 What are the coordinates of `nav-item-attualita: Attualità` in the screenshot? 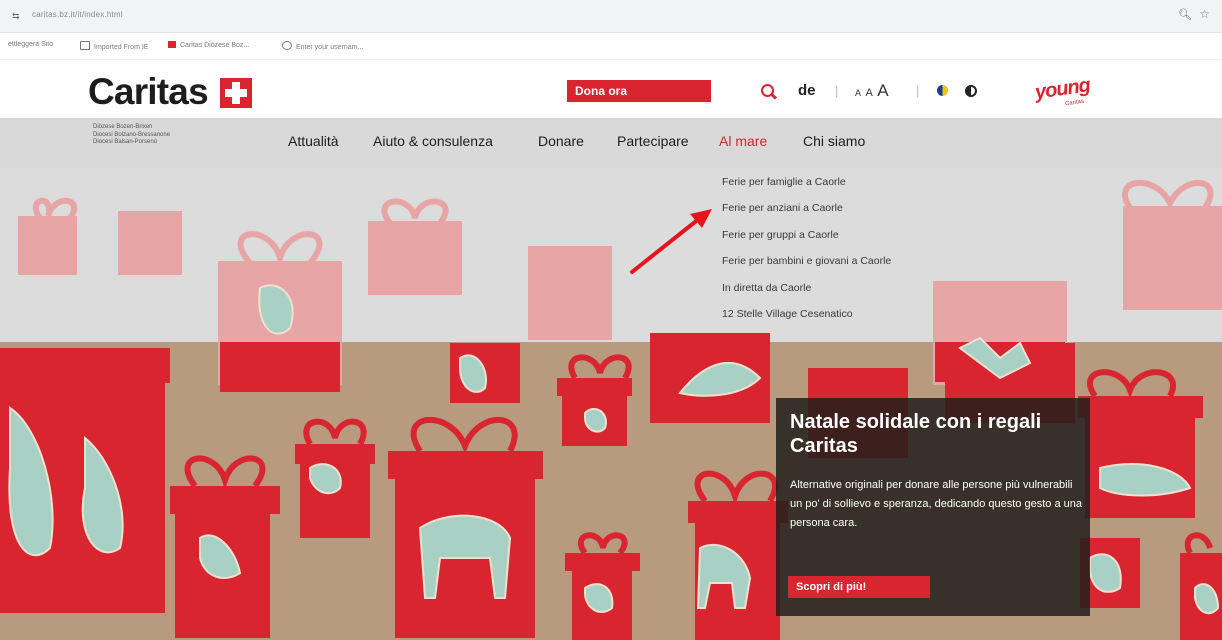 It's located at (313, 141).